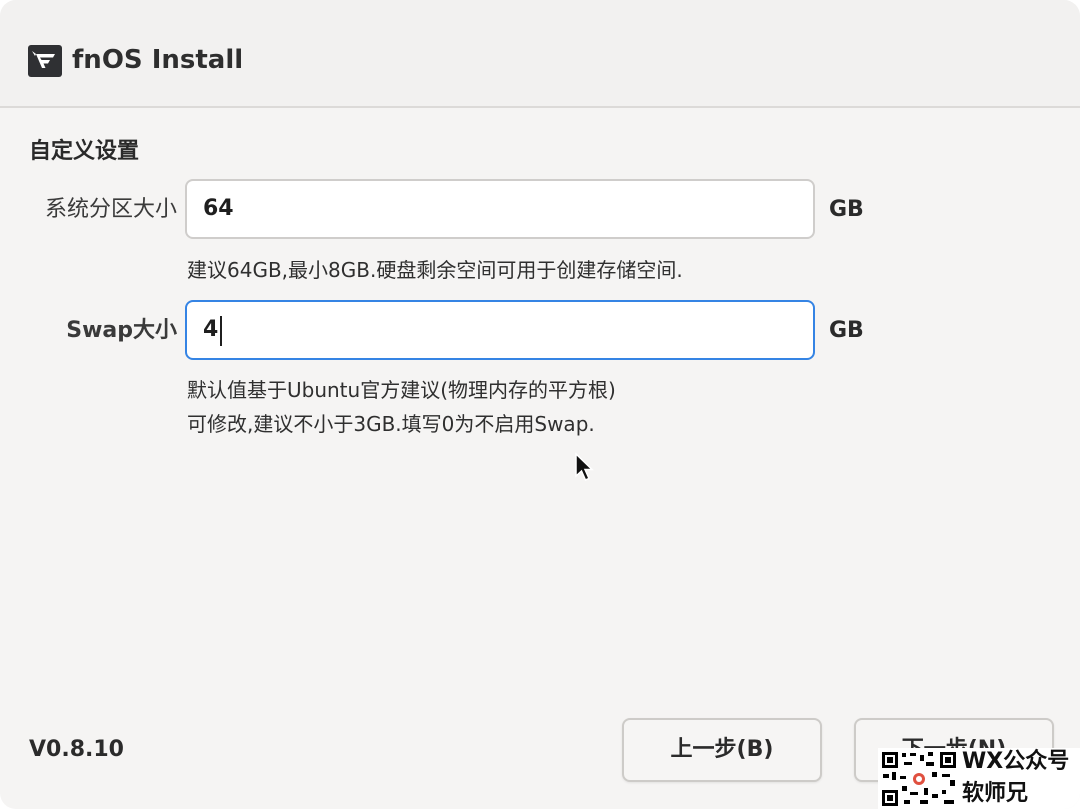 This screenshot has width=1080, height=809. Describe the element at coordinates (391, 424) in the screenshot. I see `swap-hint-line2: 可修改,建议不小于3GB.填写0为不启用Swap.` at that location.